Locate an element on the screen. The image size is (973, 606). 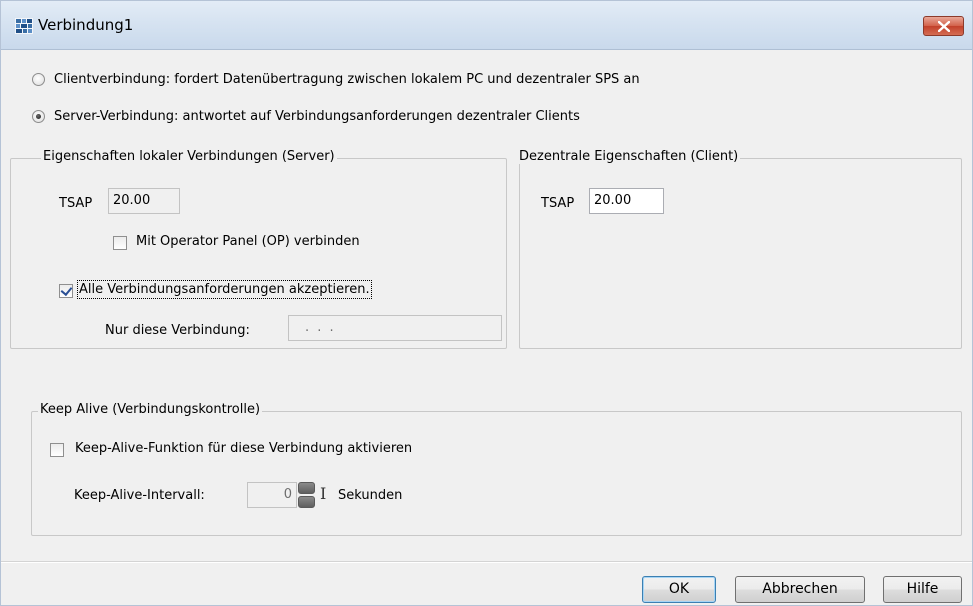
keep-alive-title: Keep Alive (Verbindungskontrolle) is located at coordinates (150, 409).